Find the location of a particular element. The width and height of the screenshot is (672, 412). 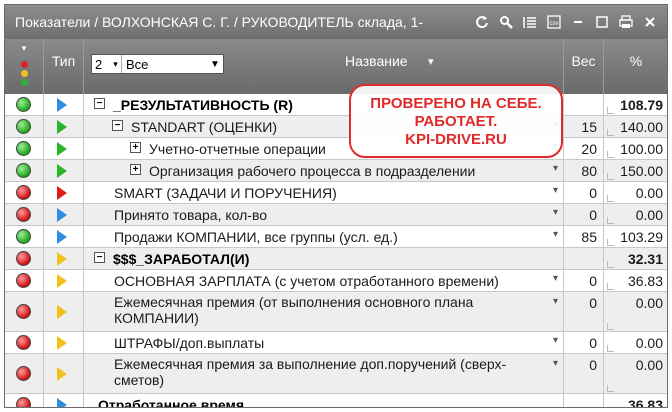

kpi-name: $$$_ЗАРАБОТАЛ(И) is located at coordinates (181, 259).